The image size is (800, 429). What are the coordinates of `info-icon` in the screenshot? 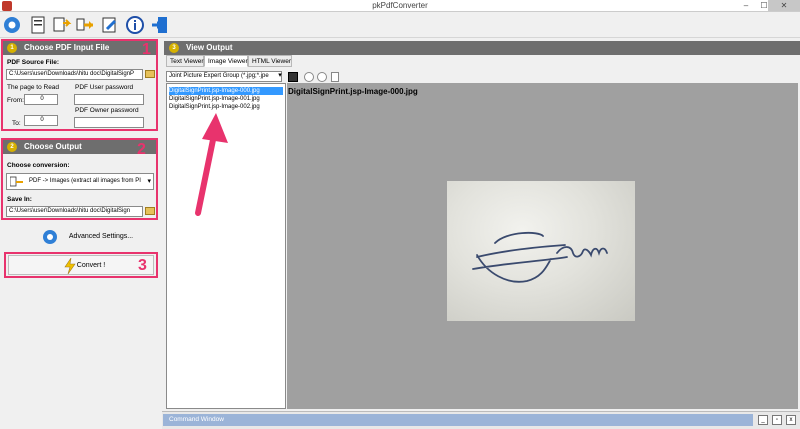 It's located at (135, 25).